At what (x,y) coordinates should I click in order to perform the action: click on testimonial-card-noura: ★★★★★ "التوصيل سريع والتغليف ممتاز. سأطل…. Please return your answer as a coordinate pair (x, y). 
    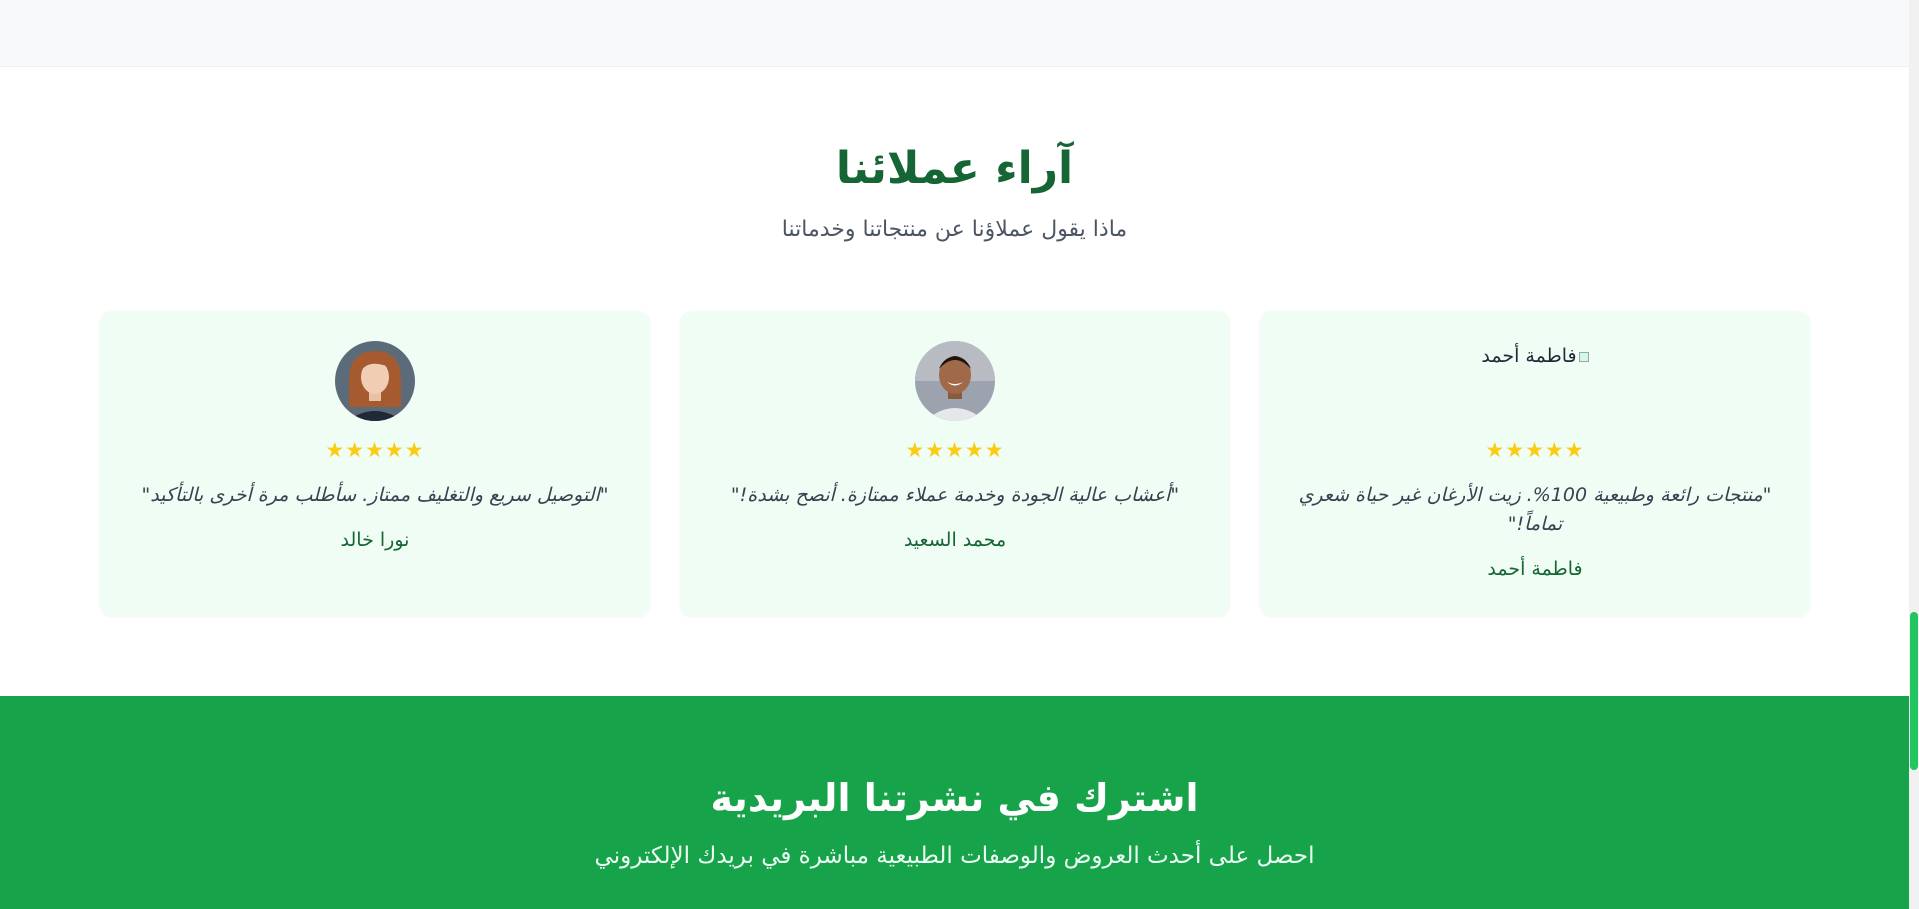
    Looking at the image, I should click on (375, 463).